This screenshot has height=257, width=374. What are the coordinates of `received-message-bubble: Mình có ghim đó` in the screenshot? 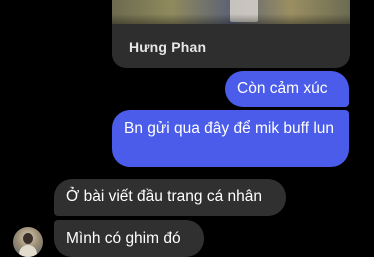 It's located at (129, 238).